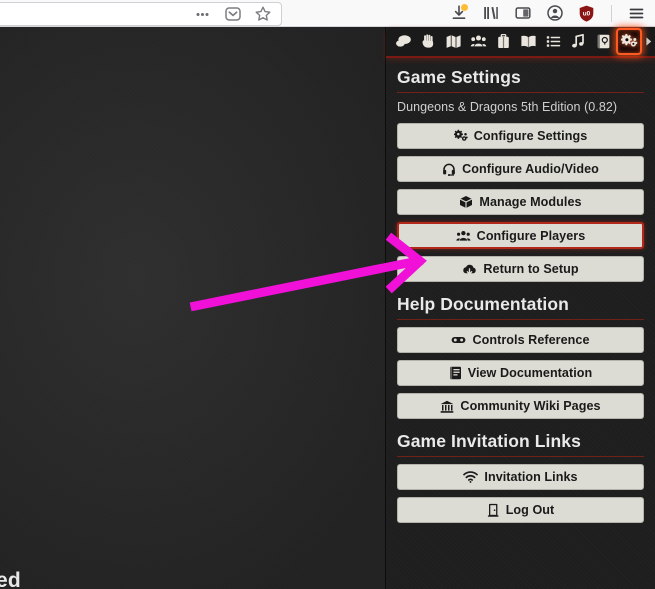 The width and height of the screenshot is (655, 589). What do you see at coordinates (507, 107) in the screenshot?
I see `system-version-label: Dungeons & Dragons 5th Edition (0.82)` at bounding box center [507, 107].